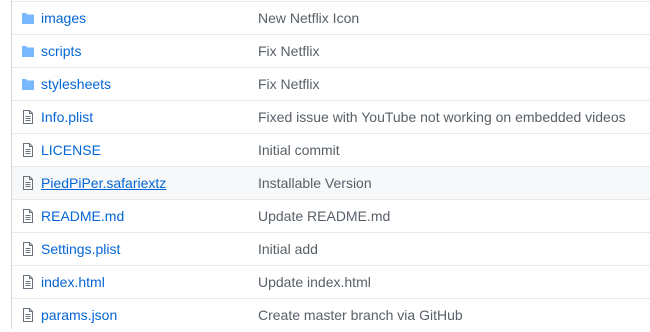 The width and height of the screenshot is (650, 332). I want to click on file-name-link: Info.plist, so click(67, 117).